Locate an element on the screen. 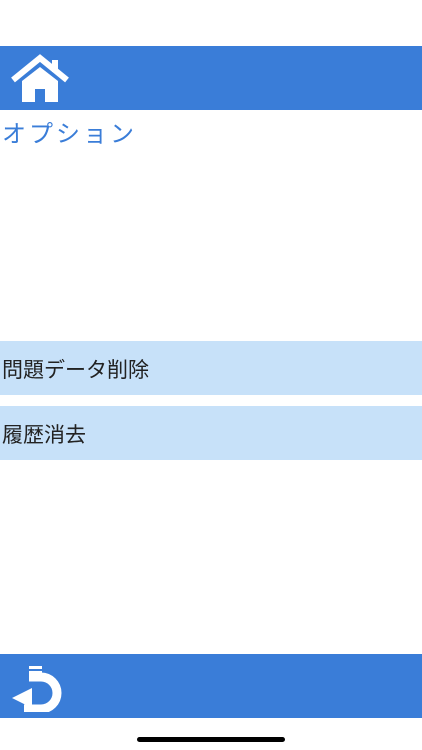 The image size is (422, 750). delete-question-data-item: 問題データ削除 is located at coordinates (211, 368).